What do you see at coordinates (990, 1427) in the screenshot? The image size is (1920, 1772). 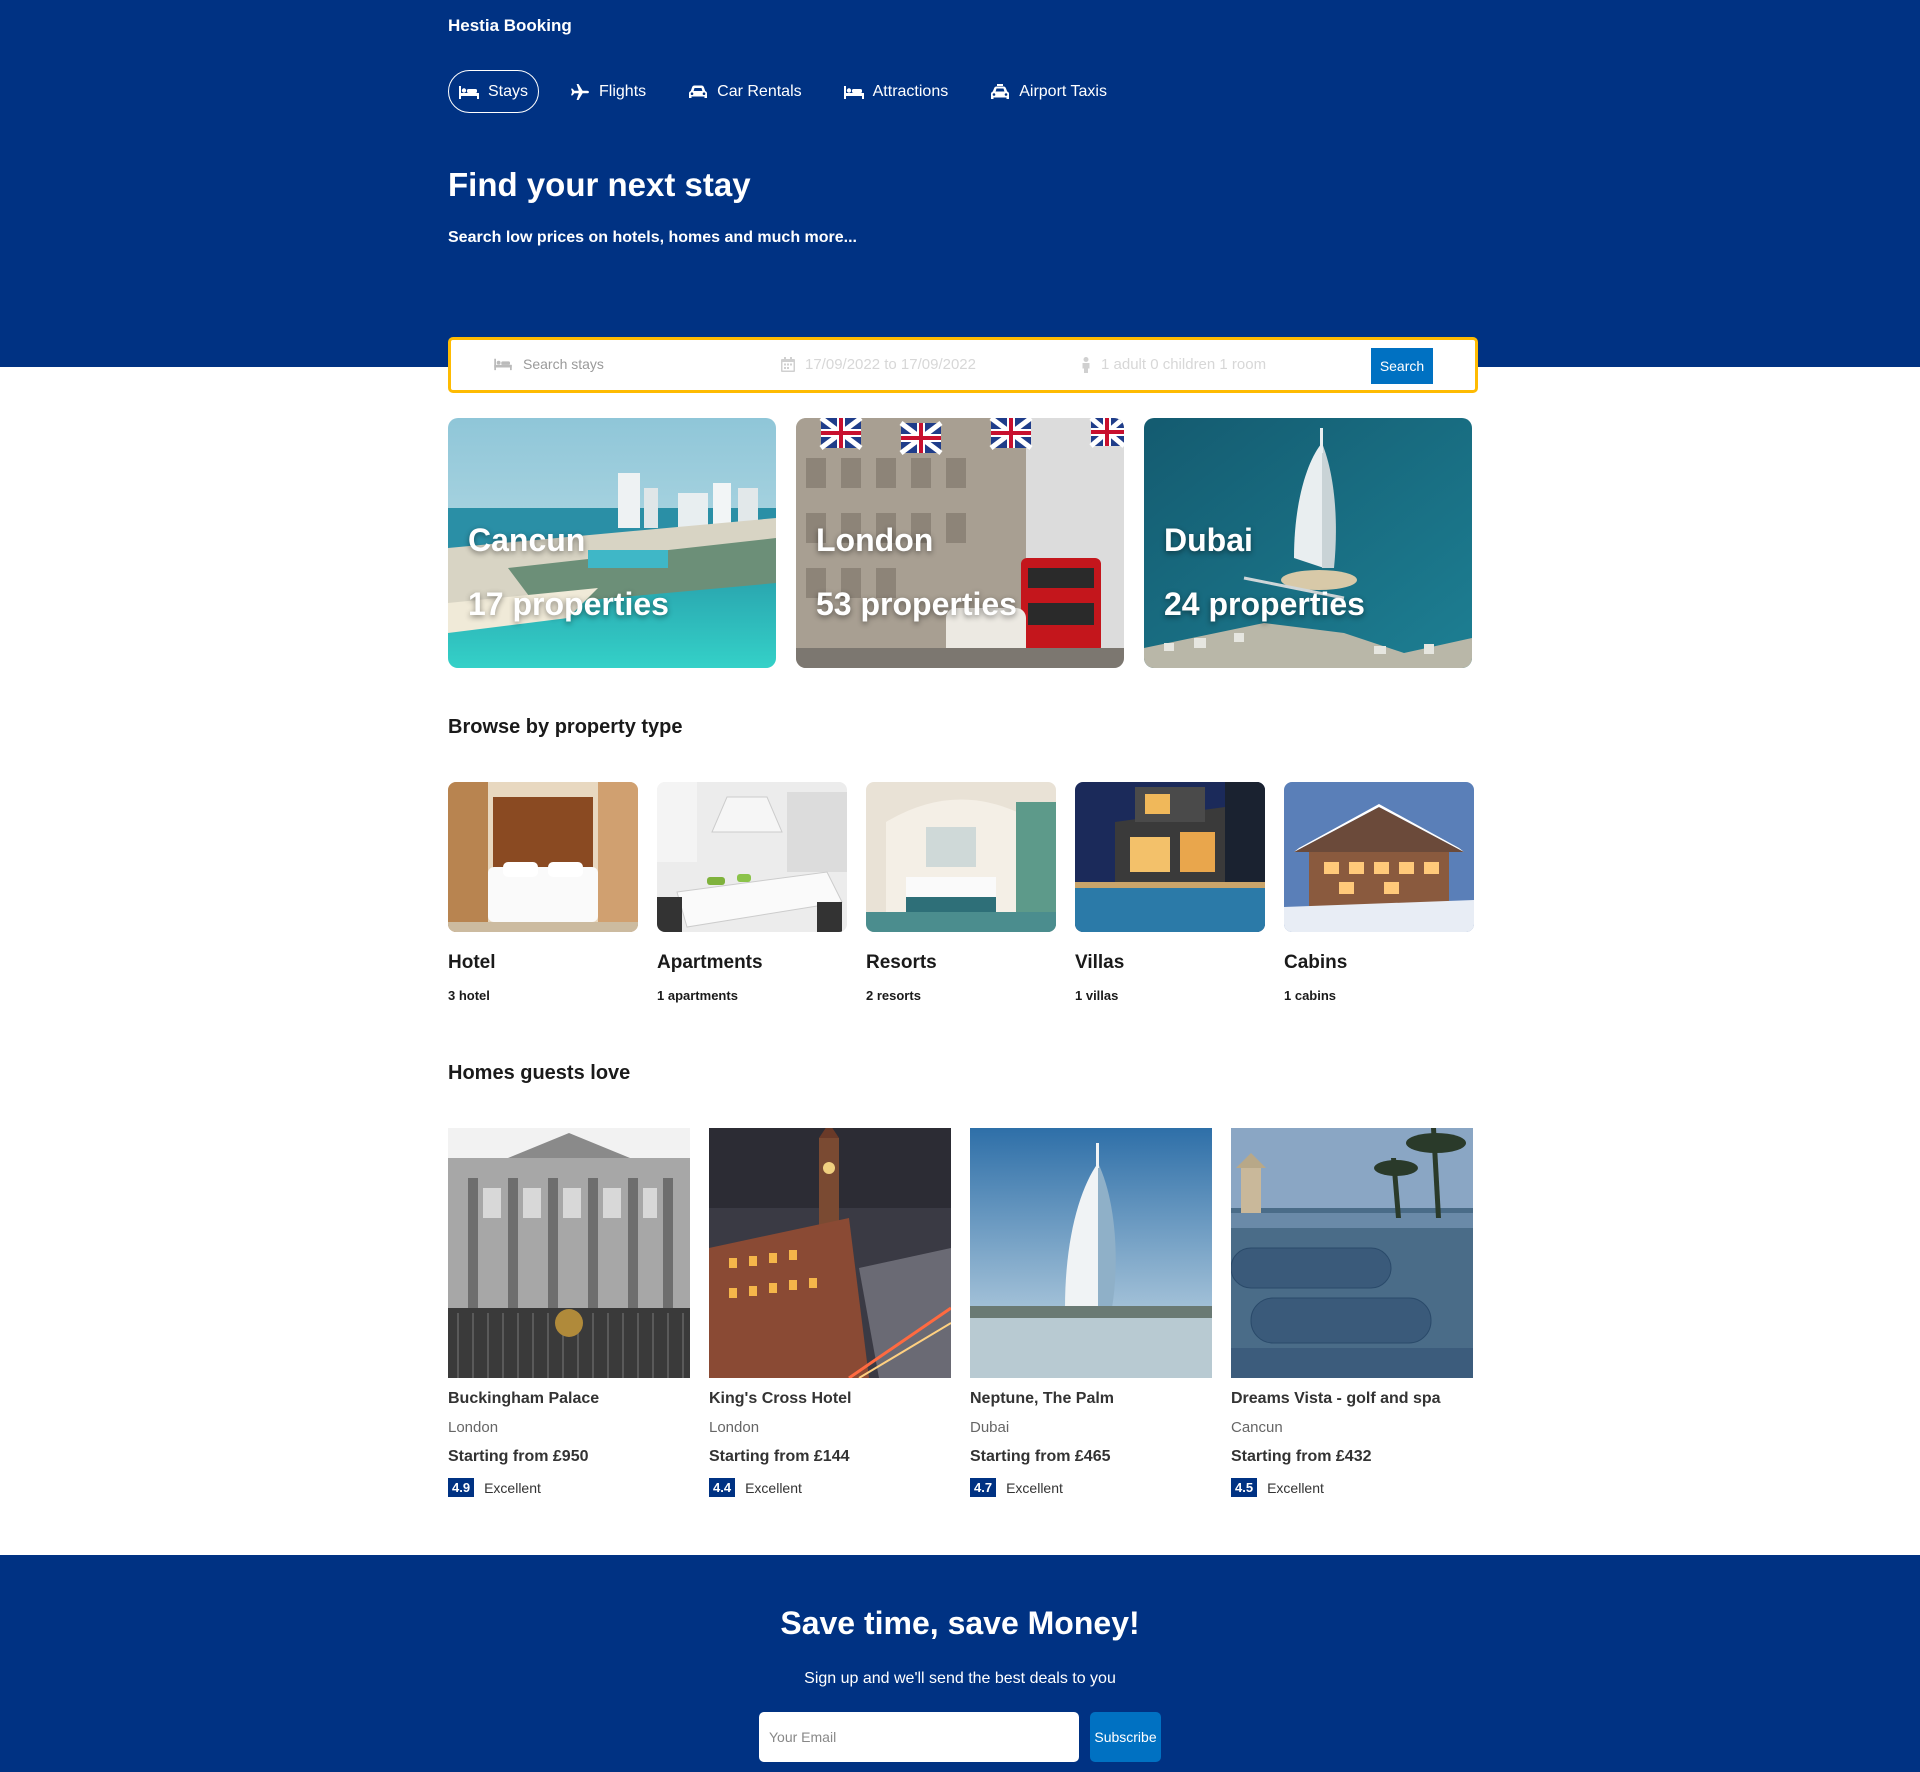 I see `home-location: Dubai` at bounding box center [990, 1427].